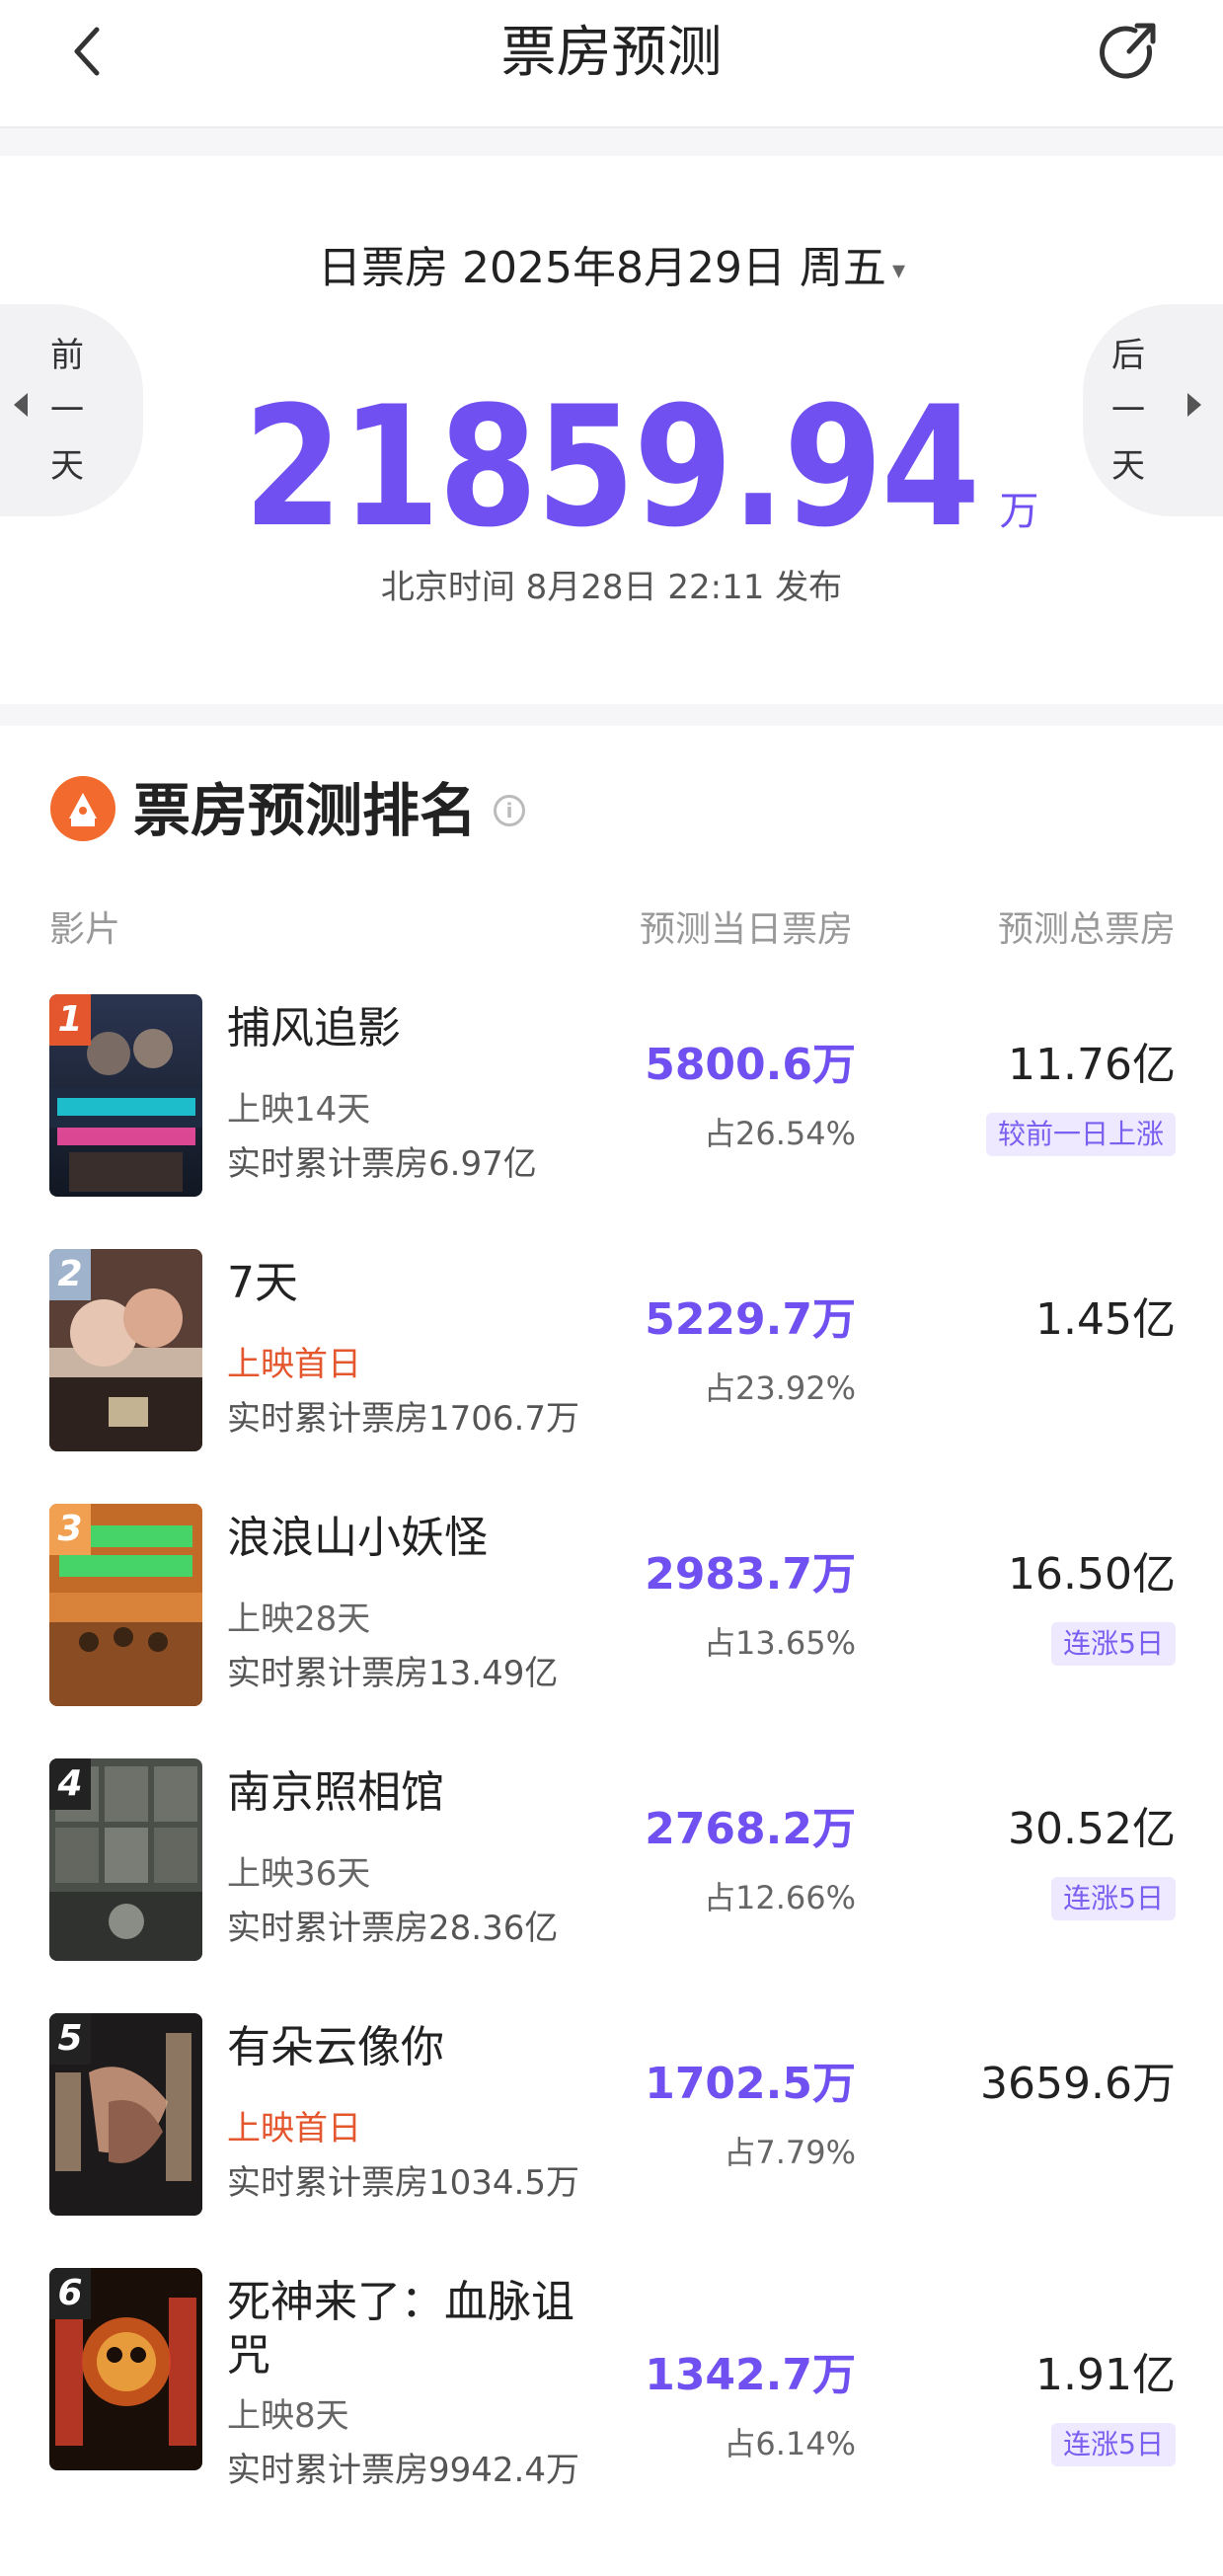 The height and width of the screenshot is (2576, 1223). Describe the element at coordinates (790, 2152) in the screenshot. I see `box-office-share: 占7.79%` at that location.